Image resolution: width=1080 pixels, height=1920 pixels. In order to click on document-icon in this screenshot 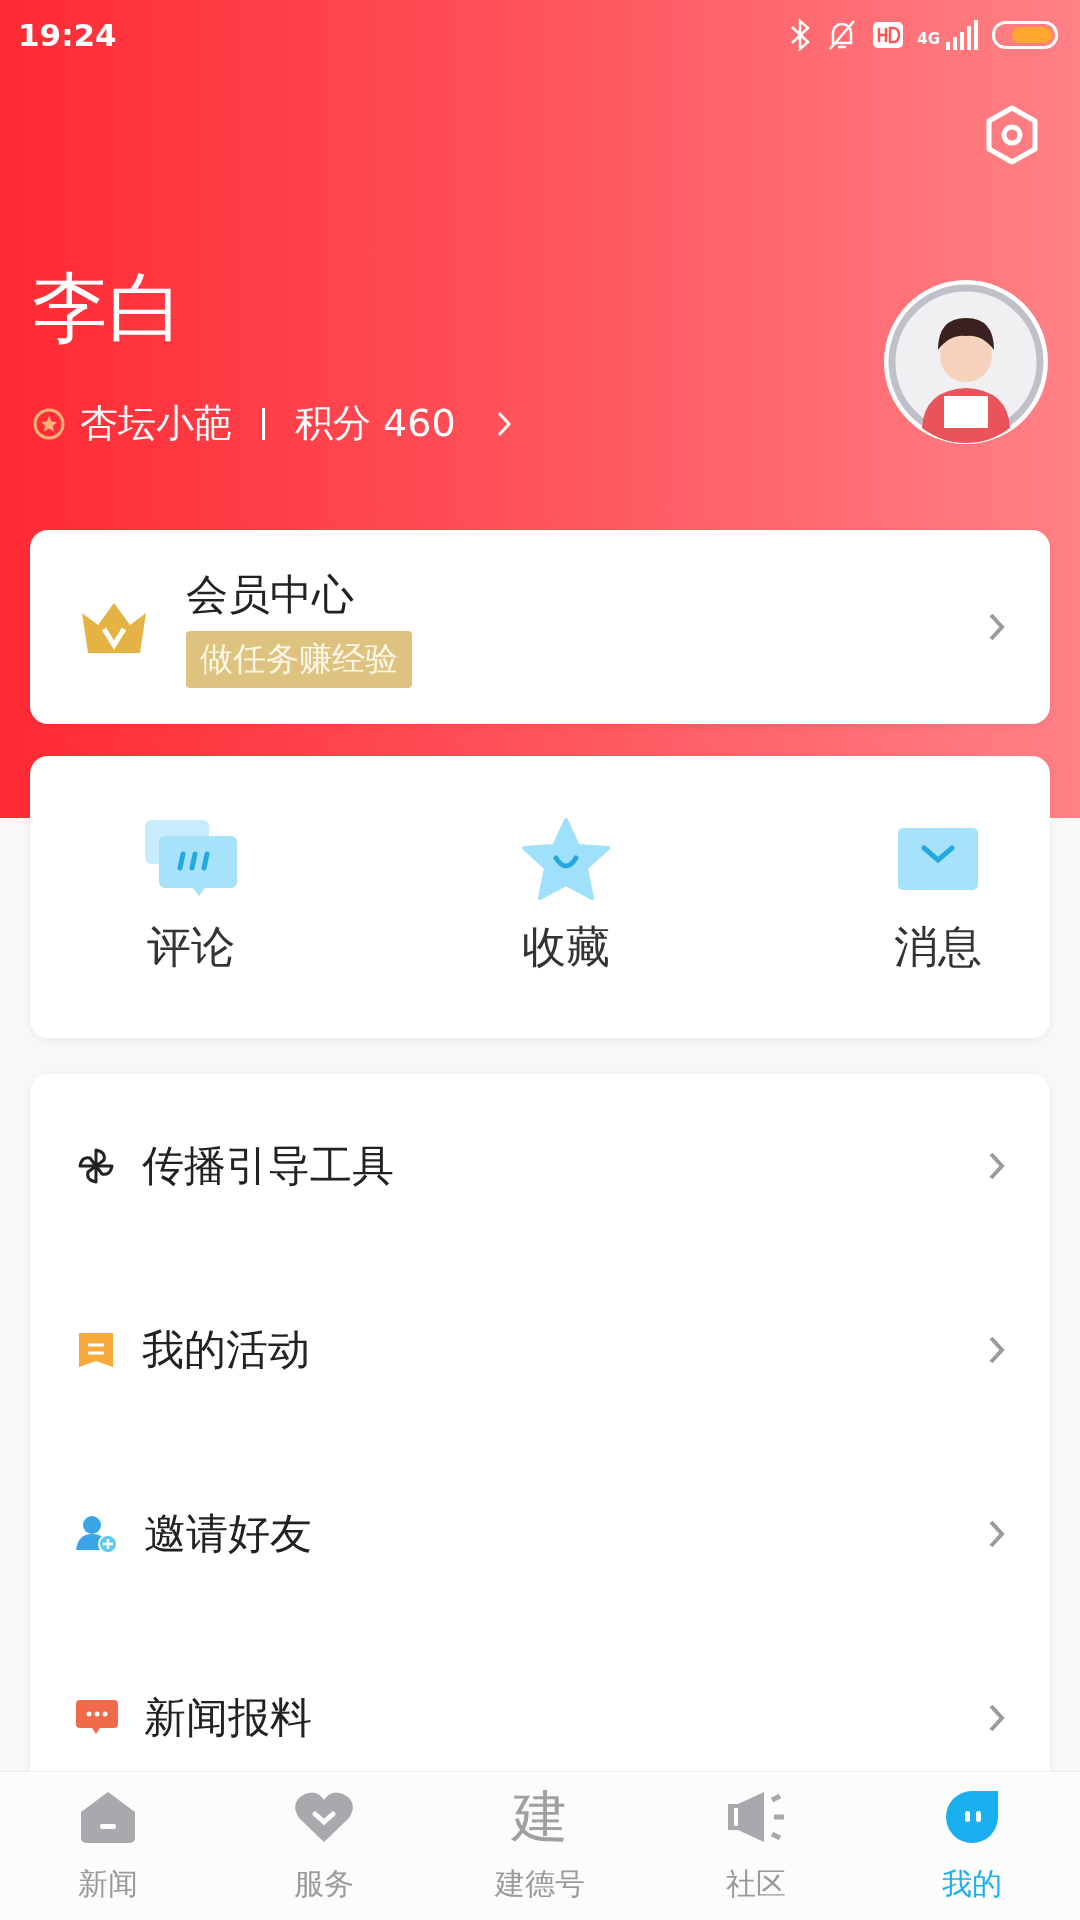, I will do `click(96, 1350)`.